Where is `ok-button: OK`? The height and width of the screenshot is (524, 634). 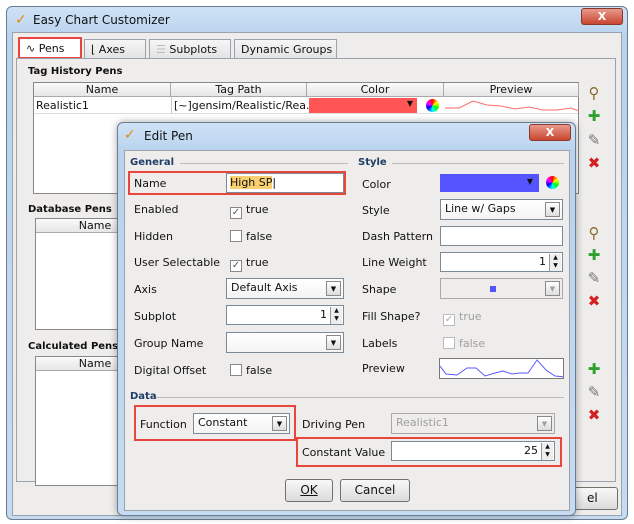
ok-button: OK is located at coordinates (309, 490).